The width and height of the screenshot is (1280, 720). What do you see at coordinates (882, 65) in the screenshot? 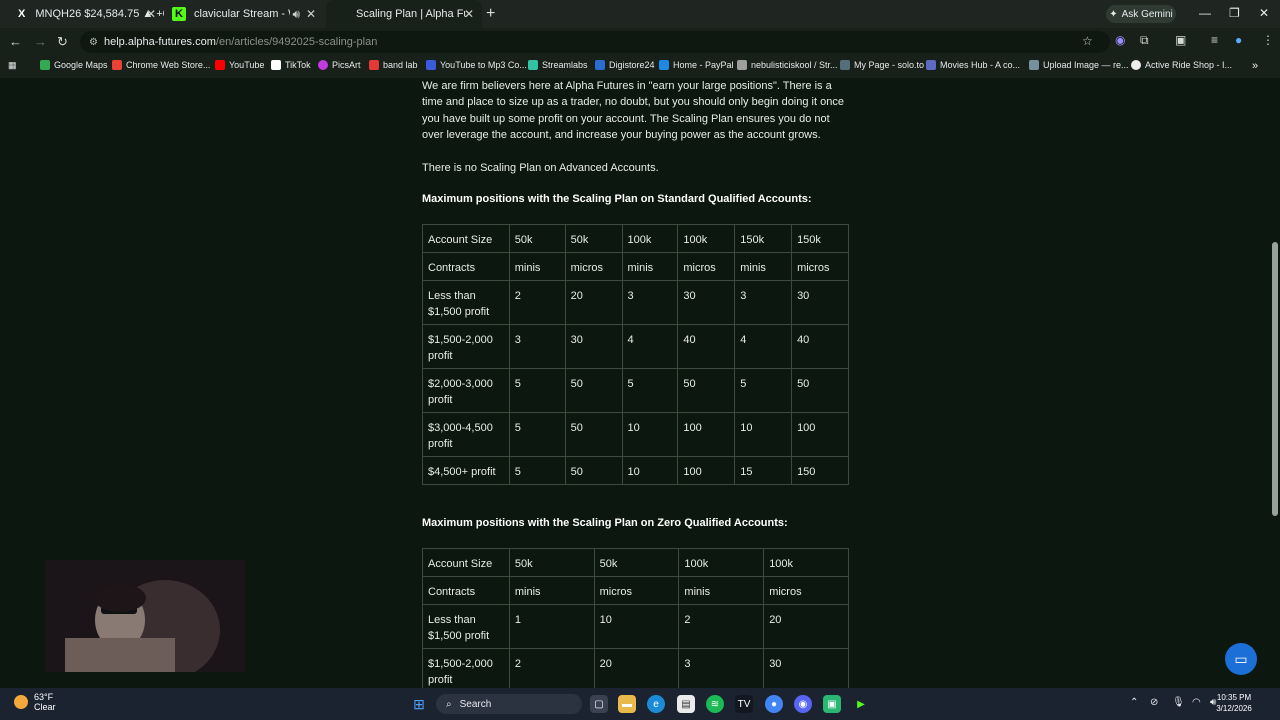
I see `bookmark-solo-to: My Page - solo.to` at bounding box center [882, 65].